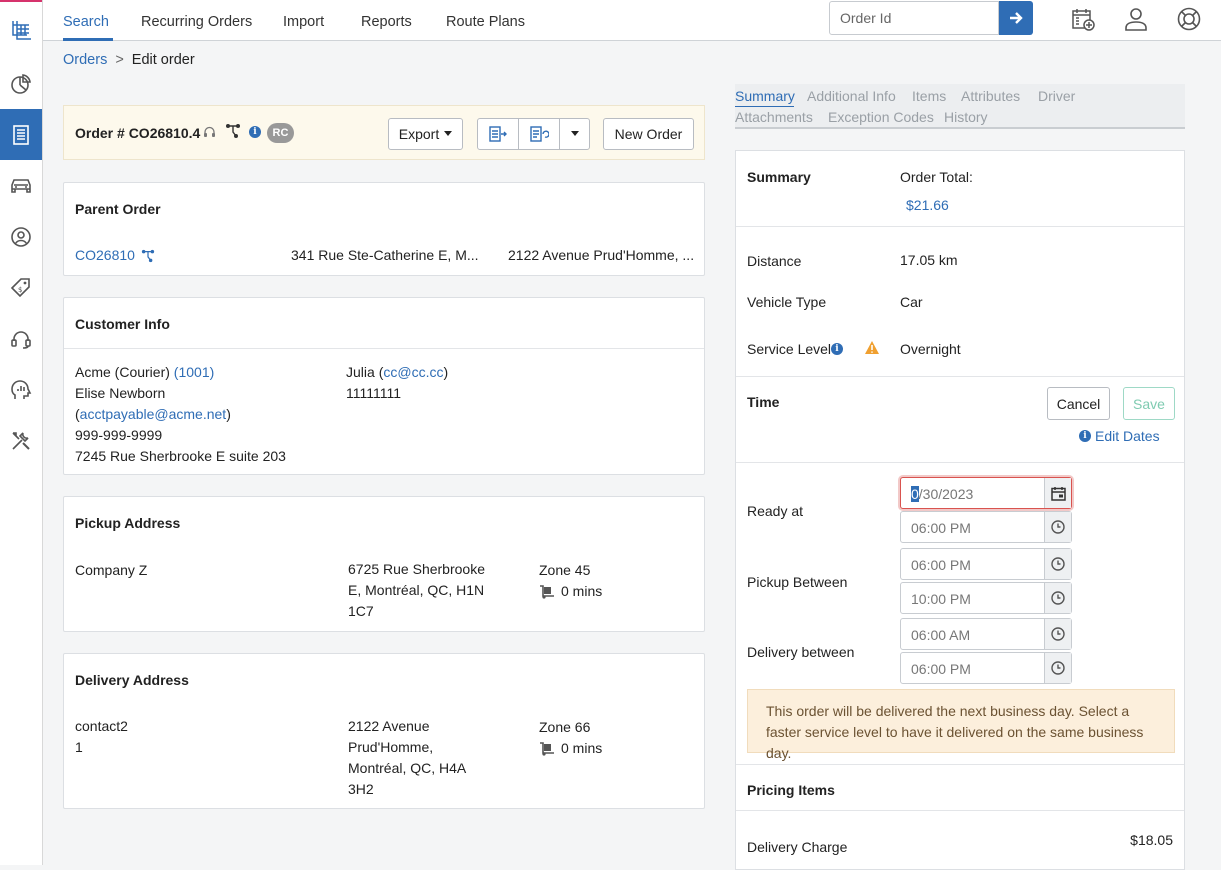 The image size is (1221, 870). Describe the element at coordinates (413, 372) in the screenshot. I see `caller-email-link: cc@cc.cc` at that location.